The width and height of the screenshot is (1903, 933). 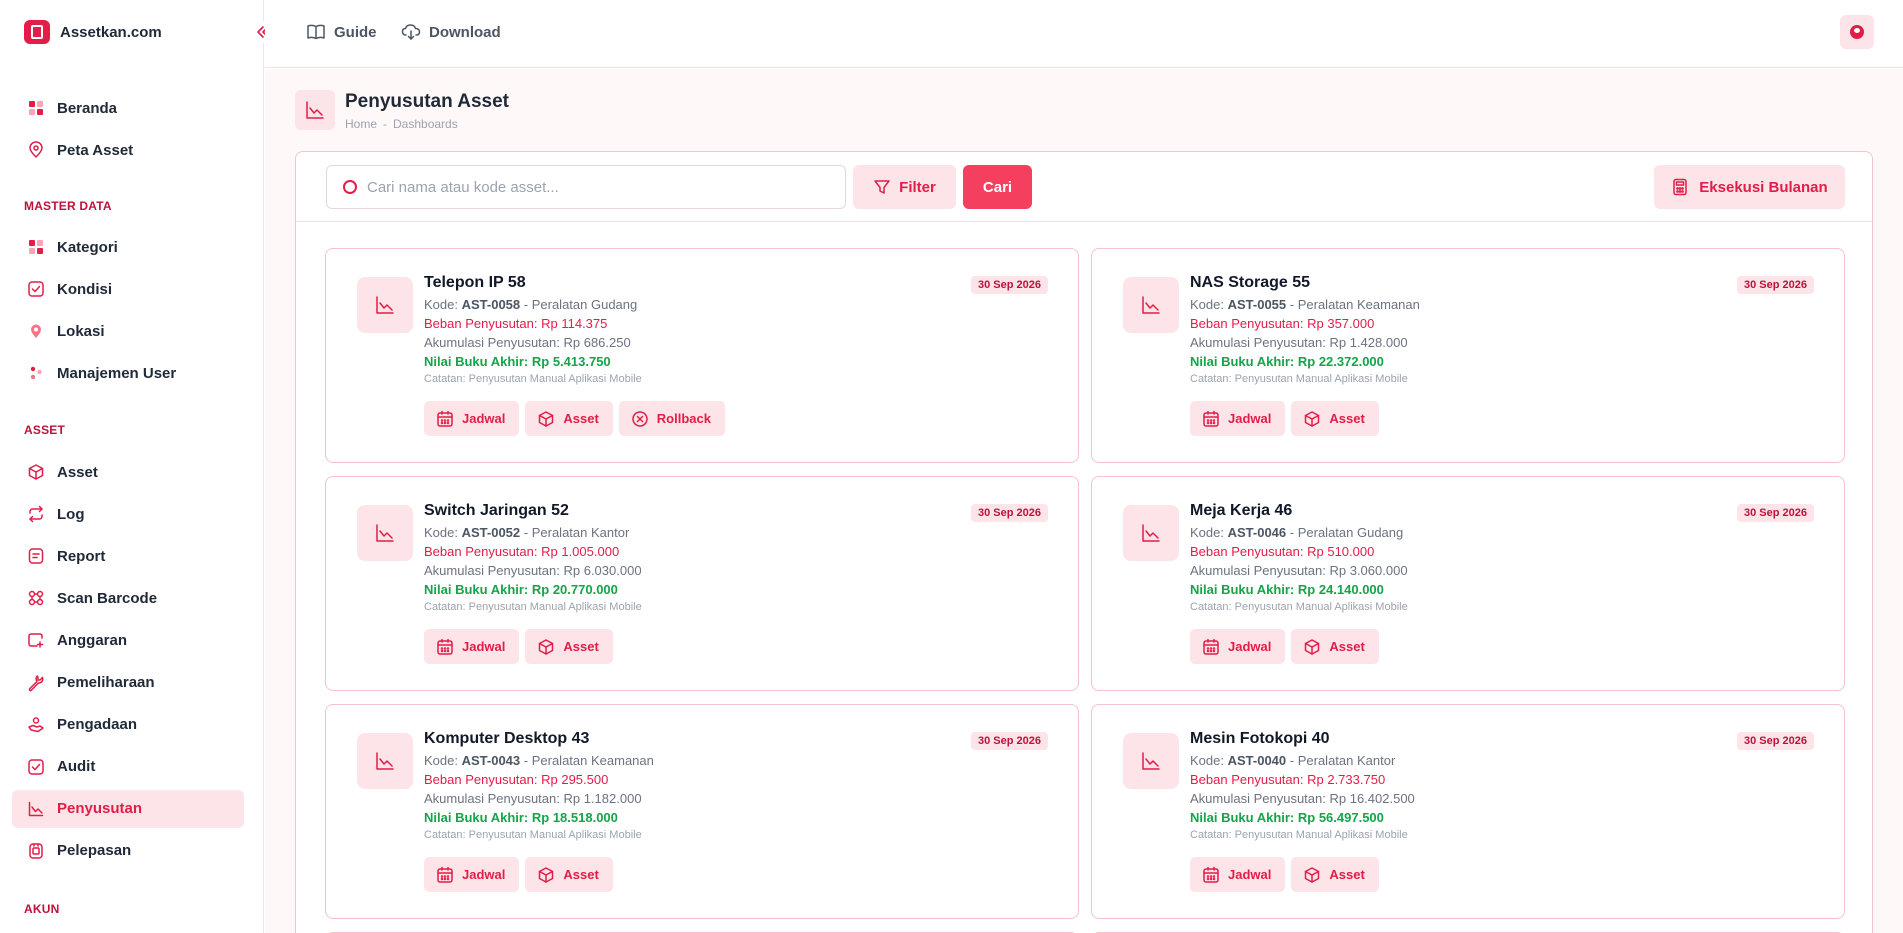 I want to click on sidebar-item-audit: Audit, so click(x=128, y=767).